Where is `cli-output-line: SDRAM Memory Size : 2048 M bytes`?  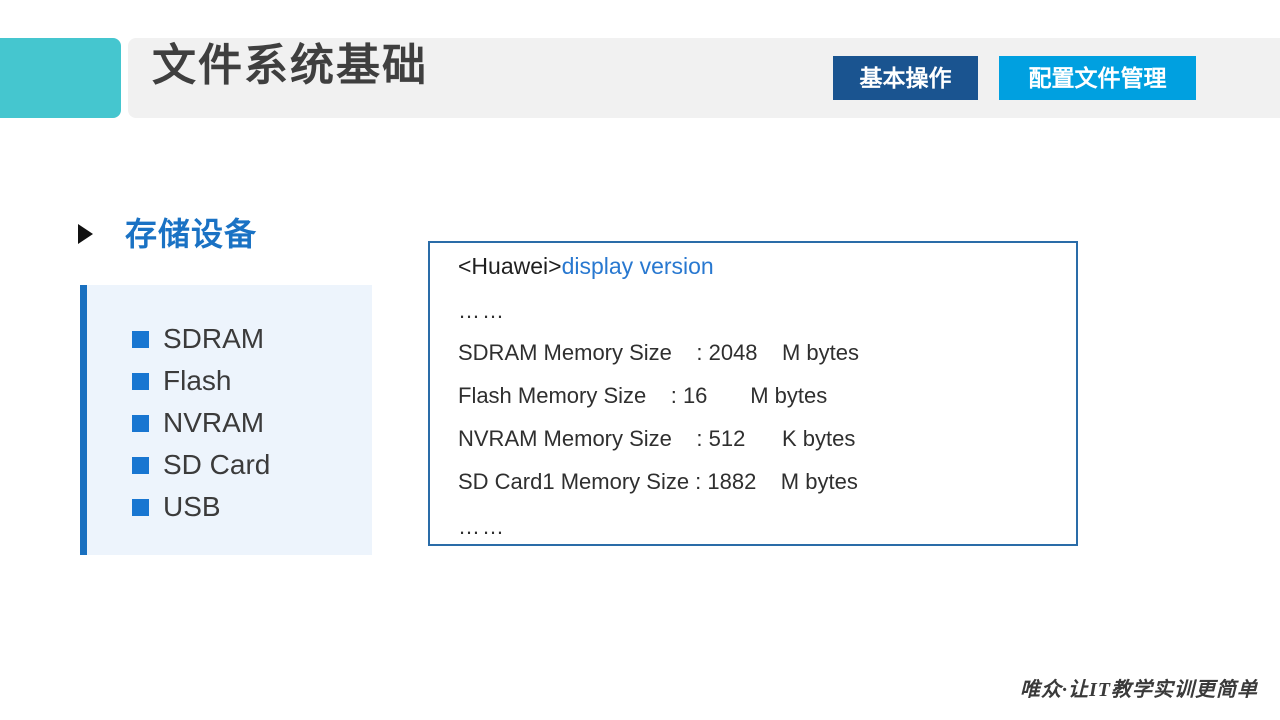
cli-output-line: SDRAM Memory Size : 2048 M bytes is located at coordinates (659, 352).